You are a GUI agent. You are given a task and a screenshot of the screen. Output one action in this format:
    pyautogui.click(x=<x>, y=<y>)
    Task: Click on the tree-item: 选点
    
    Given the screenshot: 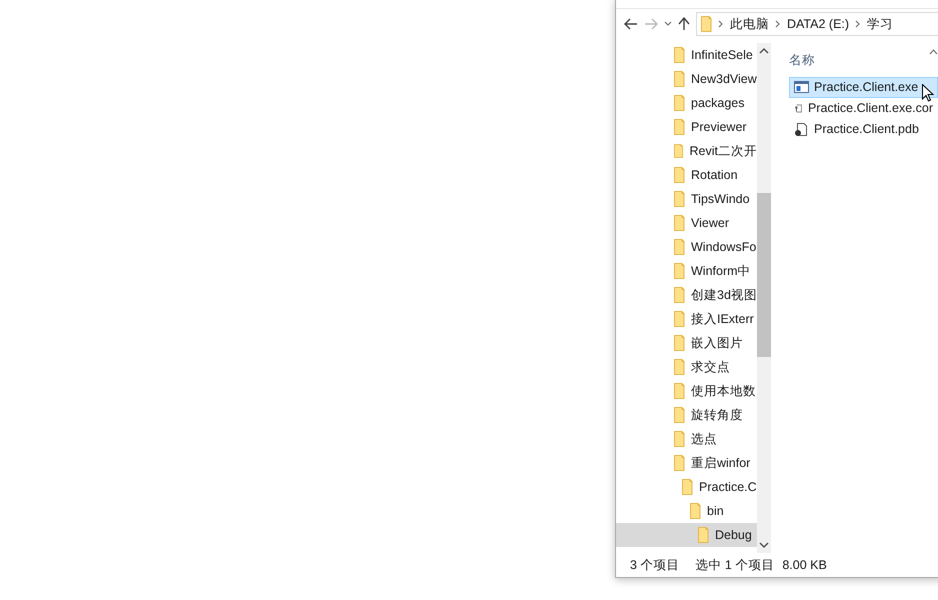 What is the action you would take?
    pyautogui.click(x=686, y=439)
    